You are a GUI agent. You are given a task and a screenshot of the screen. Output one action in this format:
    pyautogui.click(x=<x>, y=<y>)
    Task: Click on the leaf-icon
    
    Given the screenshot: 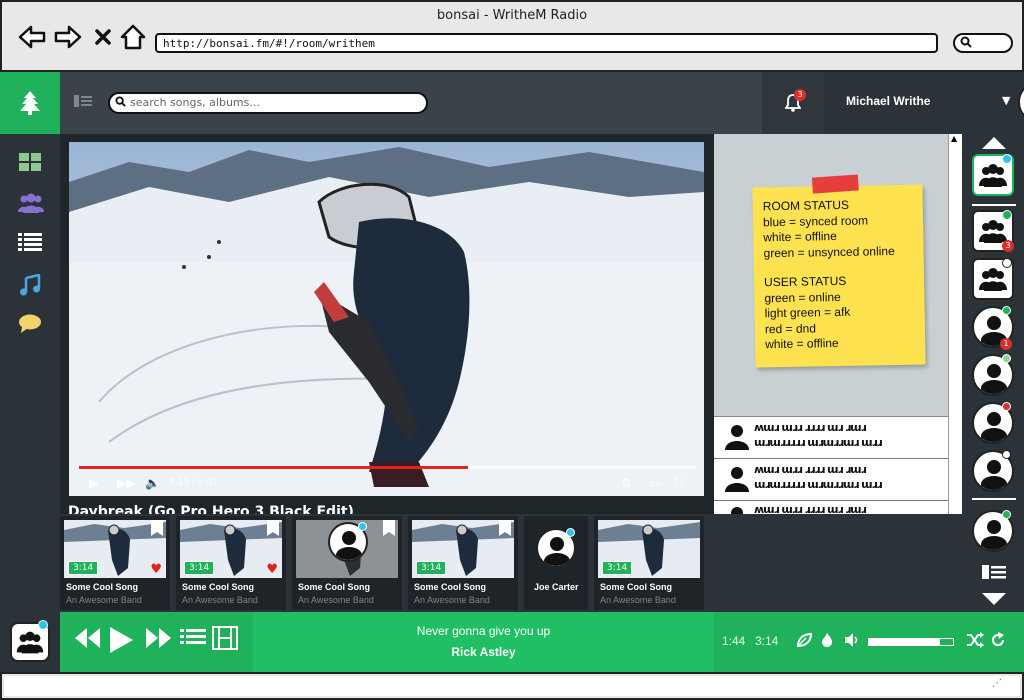 What is the action you would take?
    pyautogui.click(x=804, y=642)
    